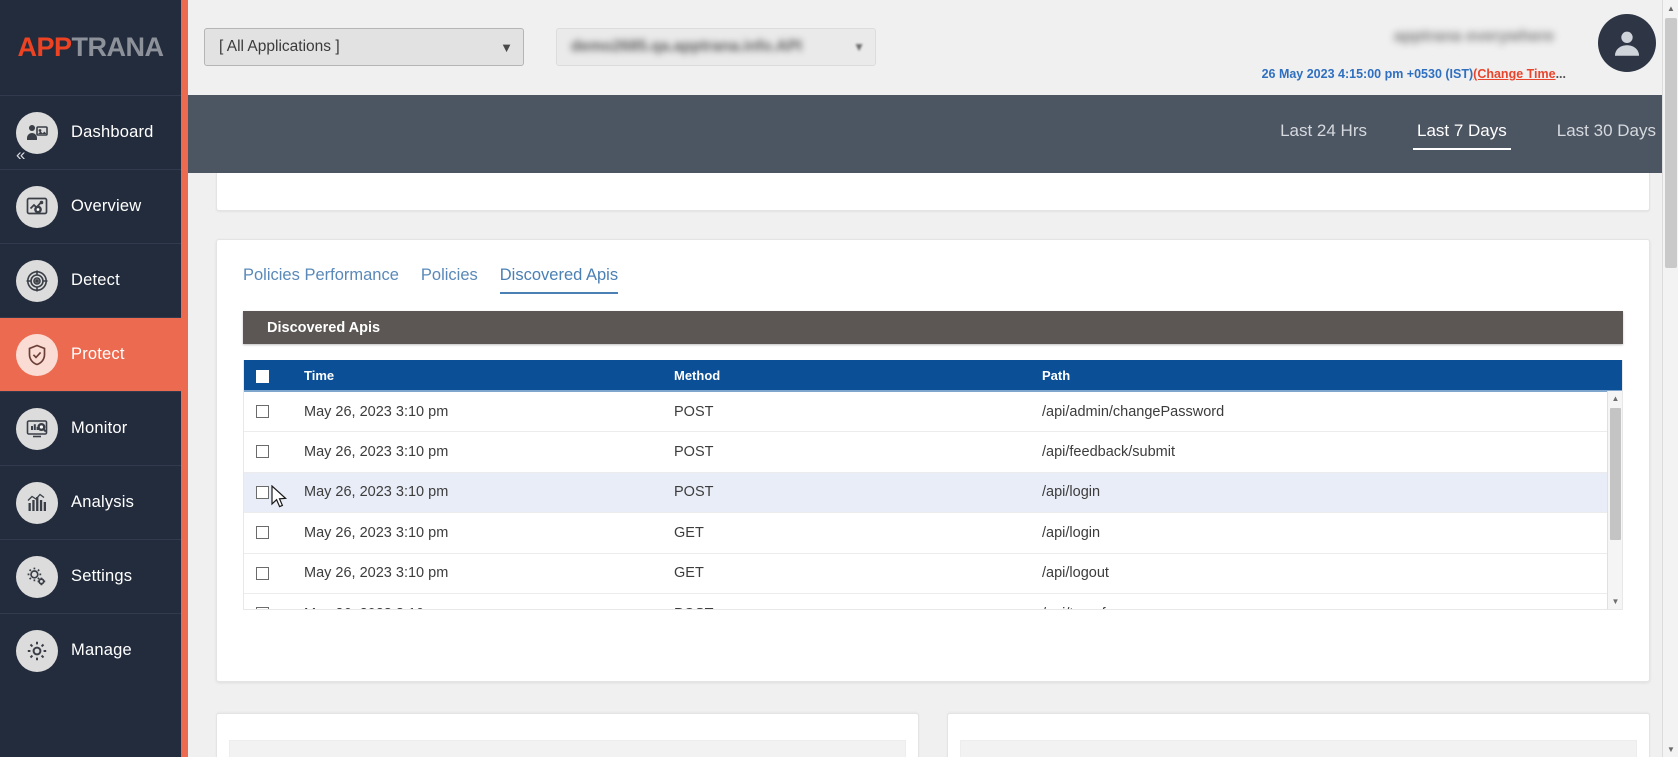 This screenshot has height=757, width=1678. I want to click on tab-label: Policies Performance, so click(321, 275).